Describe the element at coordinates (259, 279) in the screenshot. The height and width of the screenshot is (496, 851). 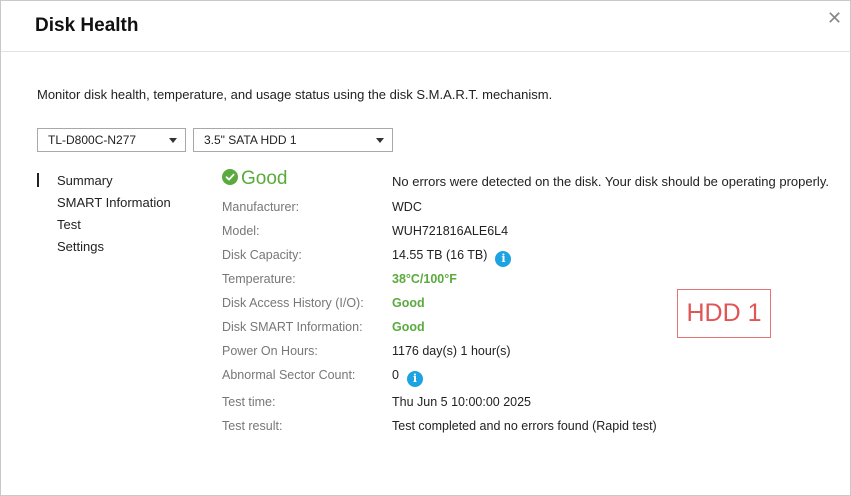
I see `temperature-label: Temperature:` at that location.